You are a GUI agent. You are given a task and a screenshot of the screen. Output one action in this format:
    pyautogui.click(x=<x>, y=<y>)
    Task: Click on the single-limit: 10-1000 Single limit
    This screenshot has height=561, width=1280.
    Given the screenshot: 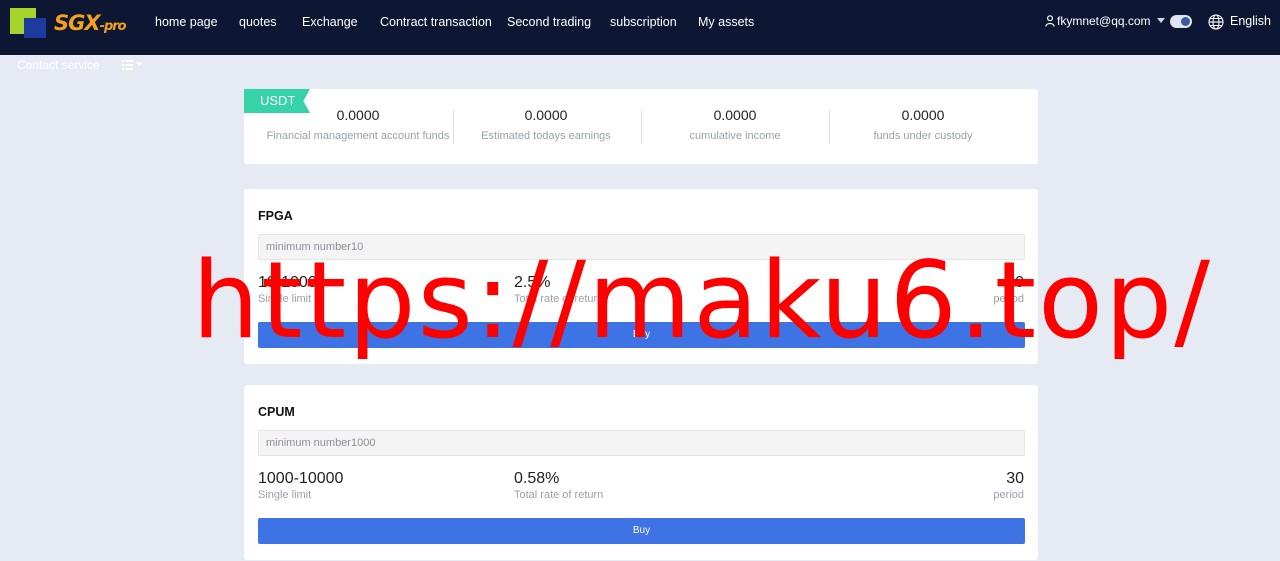 What is the action you would take?
    pyautogui.click(x=287, y=289)
    